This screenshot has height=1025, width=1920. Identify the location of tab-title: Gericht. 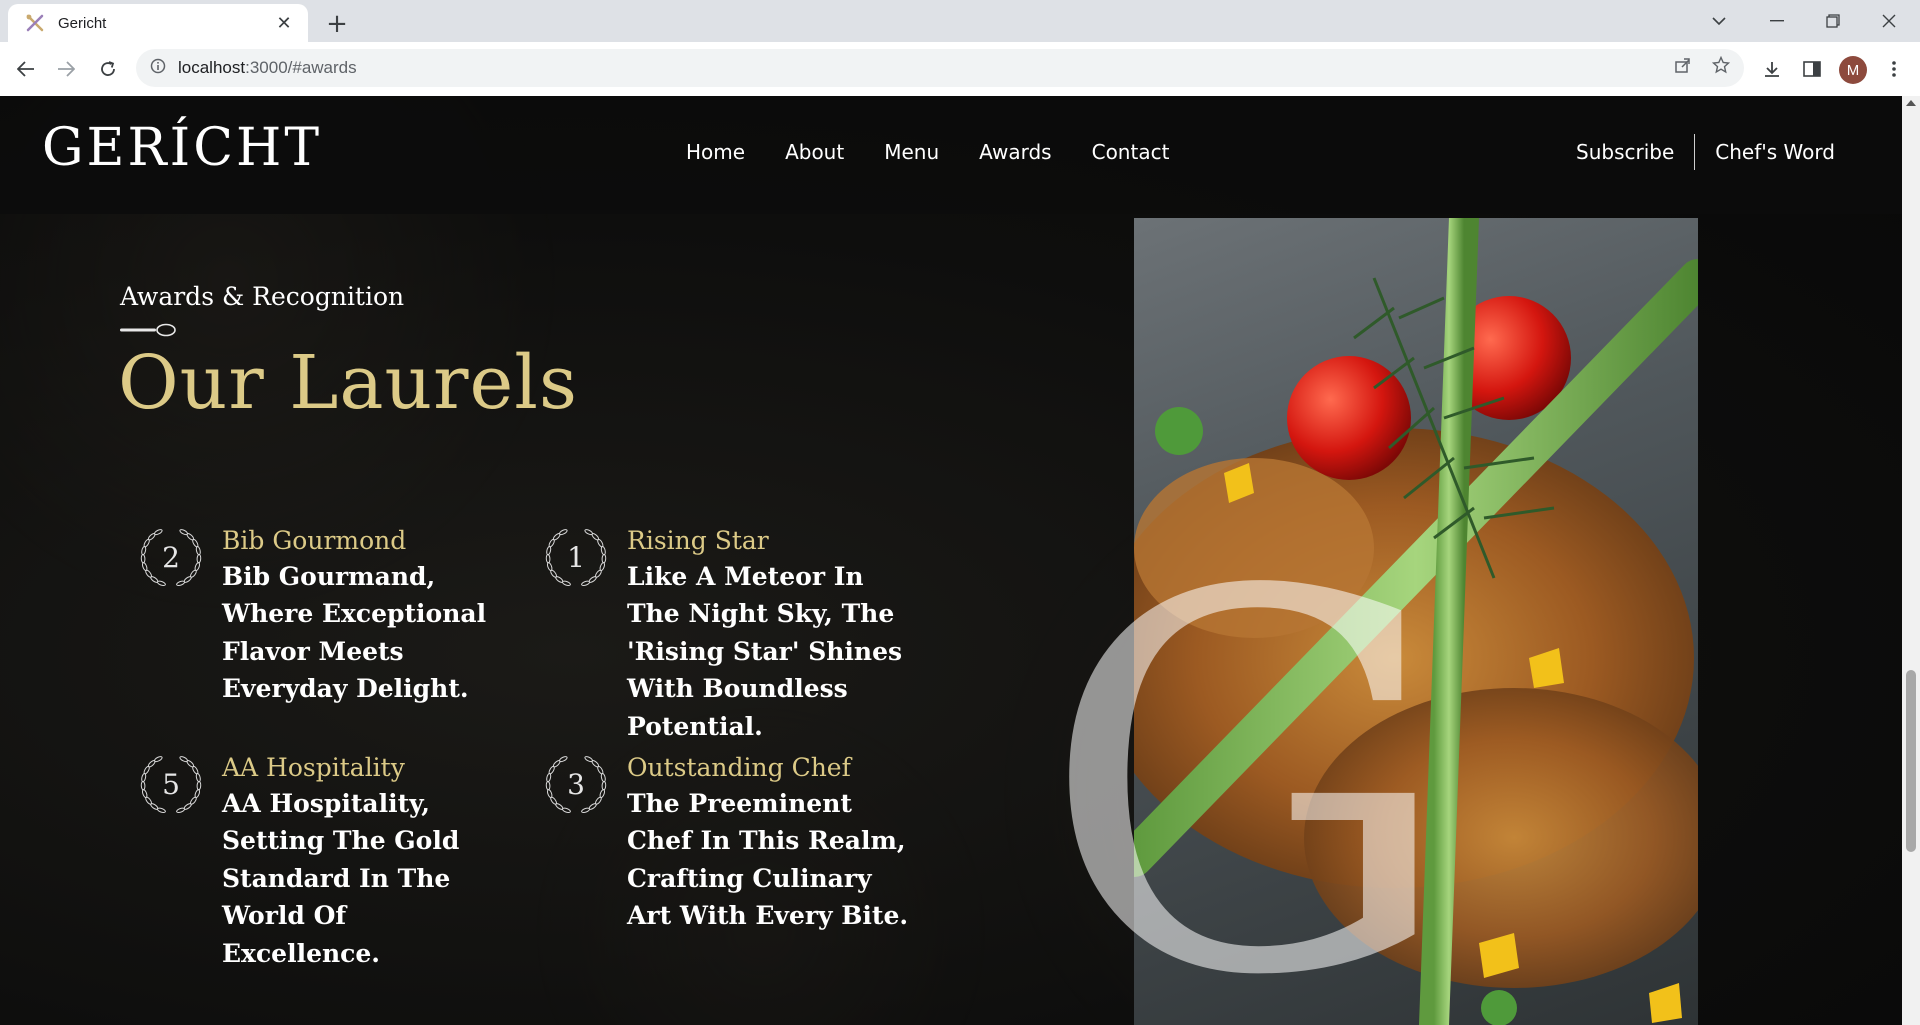
(82, 23).